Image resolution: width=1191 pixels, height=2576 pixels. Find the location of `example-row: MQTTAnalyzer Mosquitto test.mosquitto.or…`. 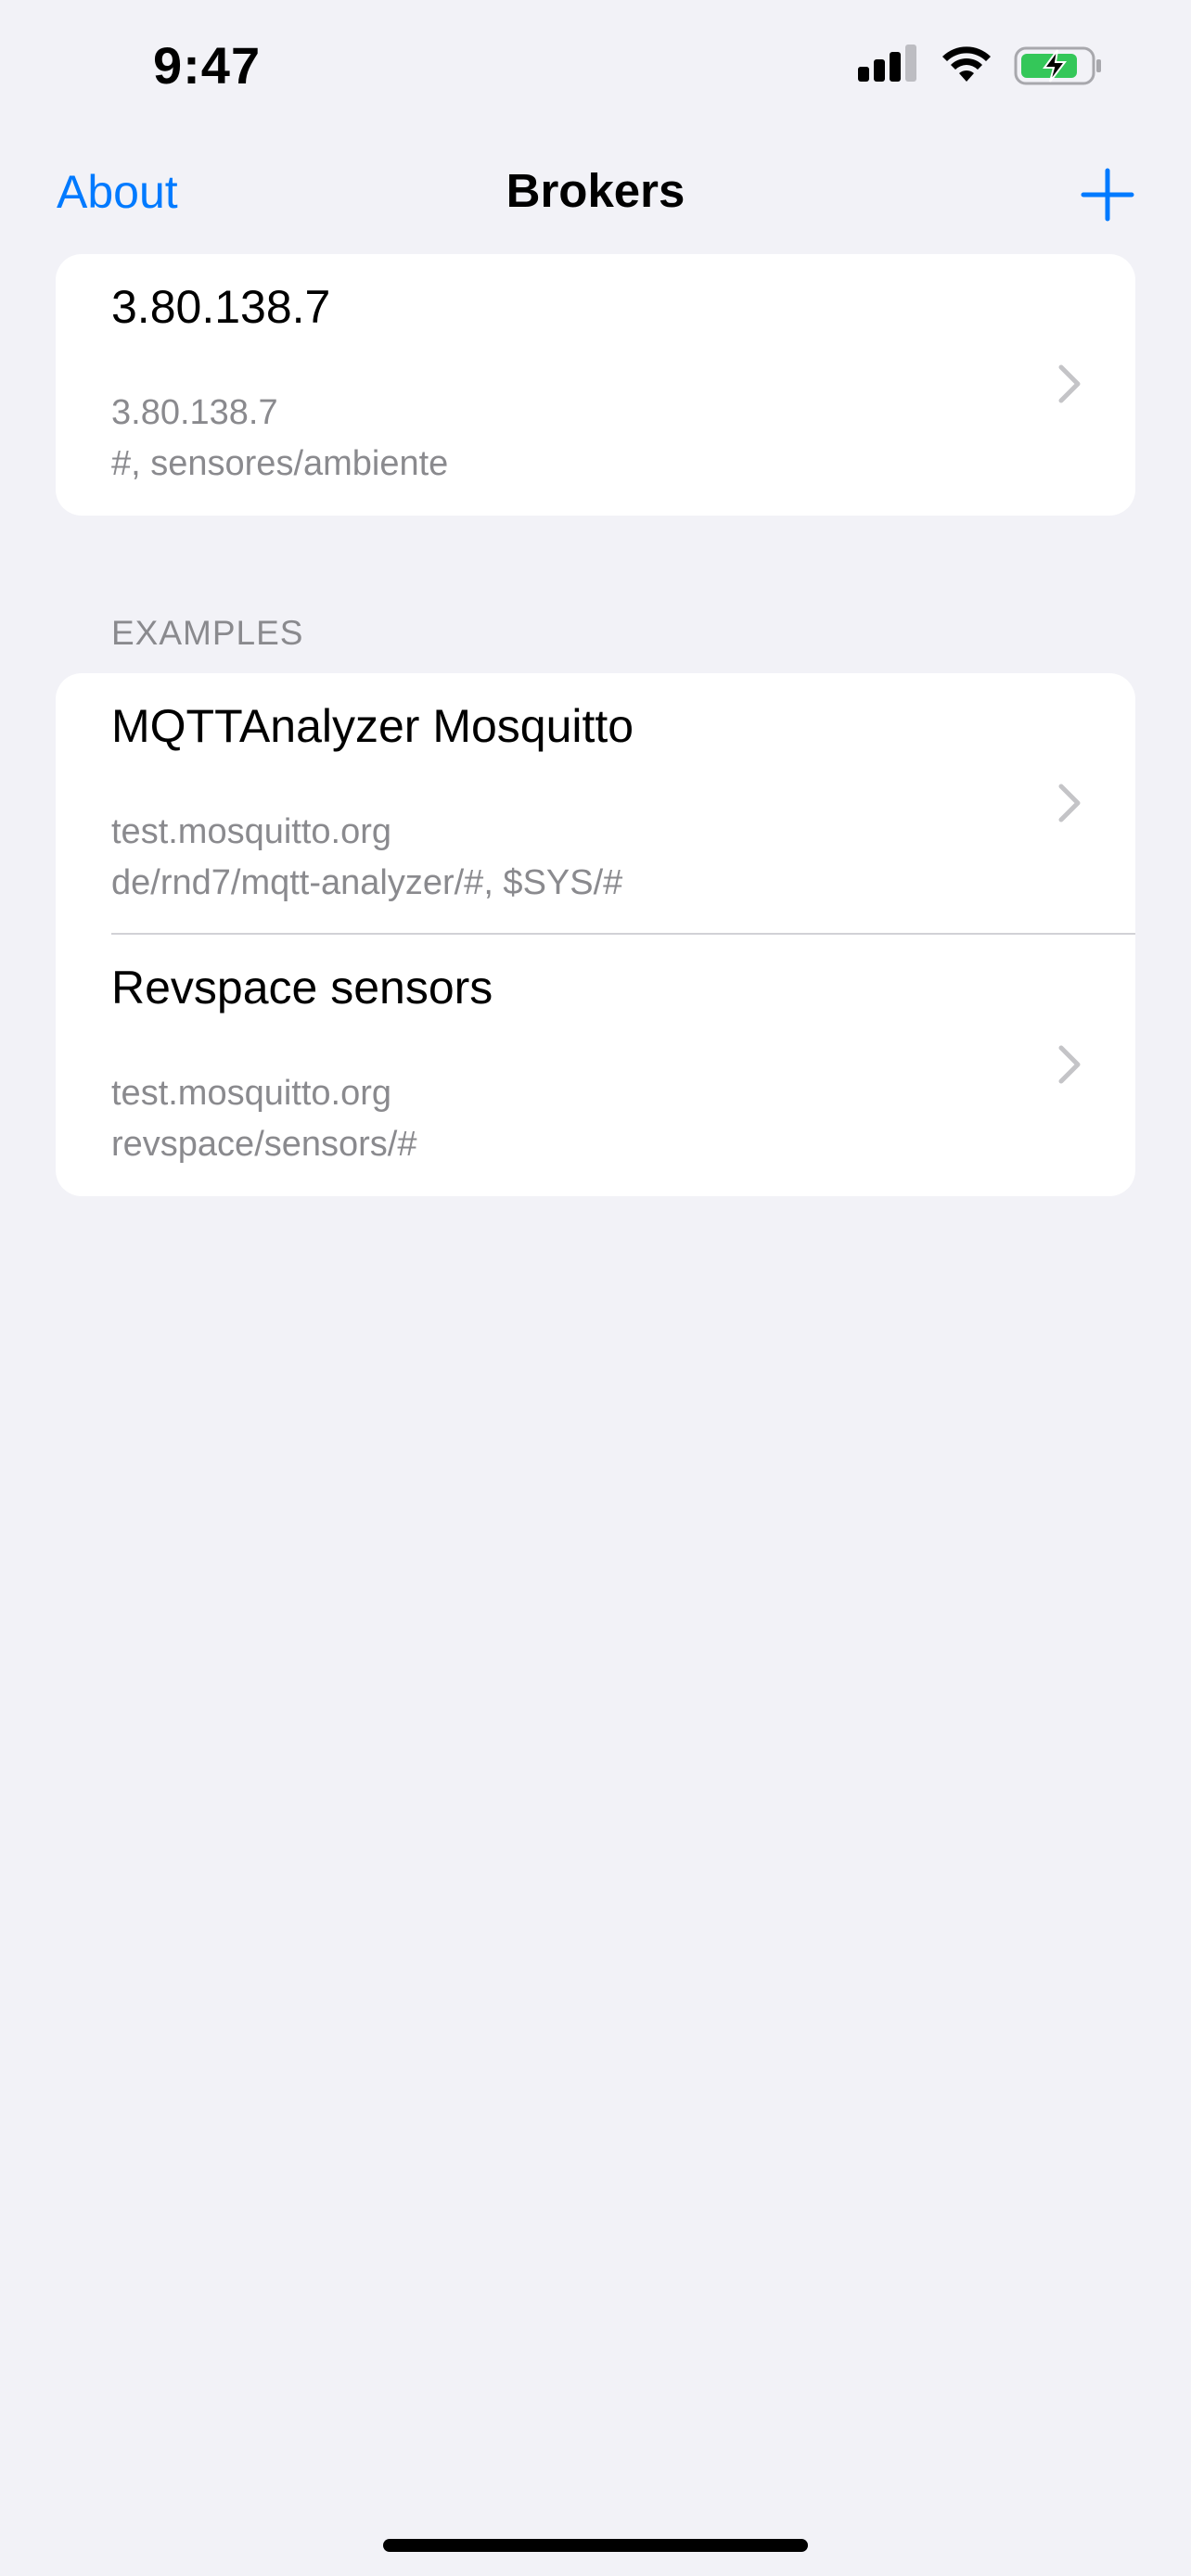

example-row: MQTTAnalyzer Mosquitto test.mosquitto.or… is located at coordinates (595, 804).